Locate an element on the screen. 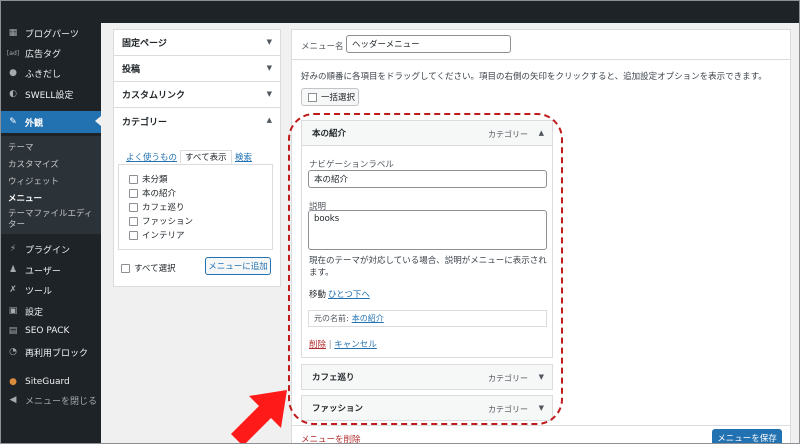 The width and height of the screenshot is (800, 444). caret-up-icon: ▲ is located at coordinates (269, 120).